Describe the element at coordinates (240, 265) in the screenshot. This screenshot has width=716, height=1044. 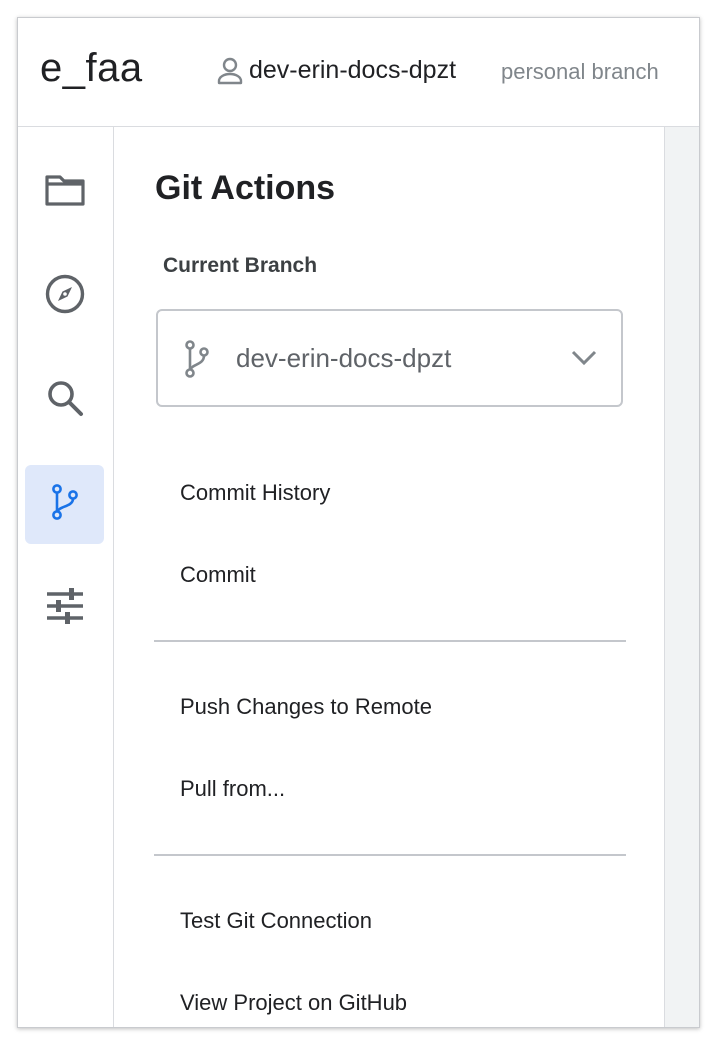
I see `current-branch-label: Current Branch` at that location.